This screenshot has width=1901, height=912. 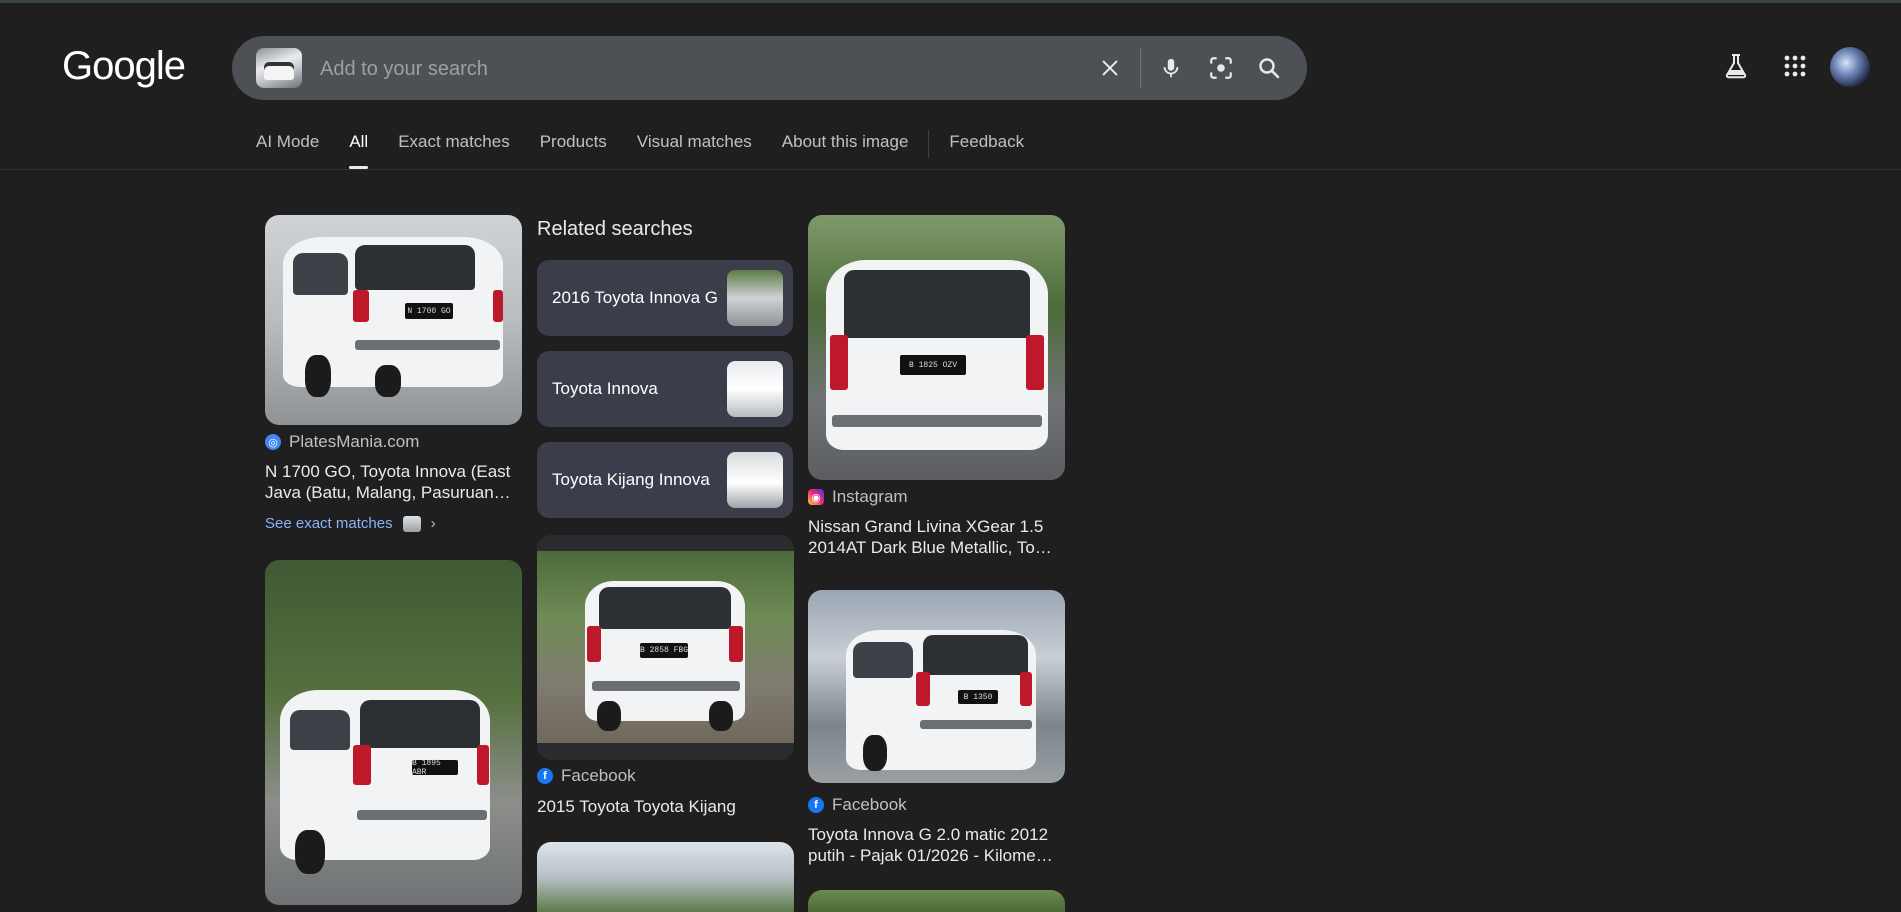 I want to click on microphone-icon, so click(x=1171, y=68).